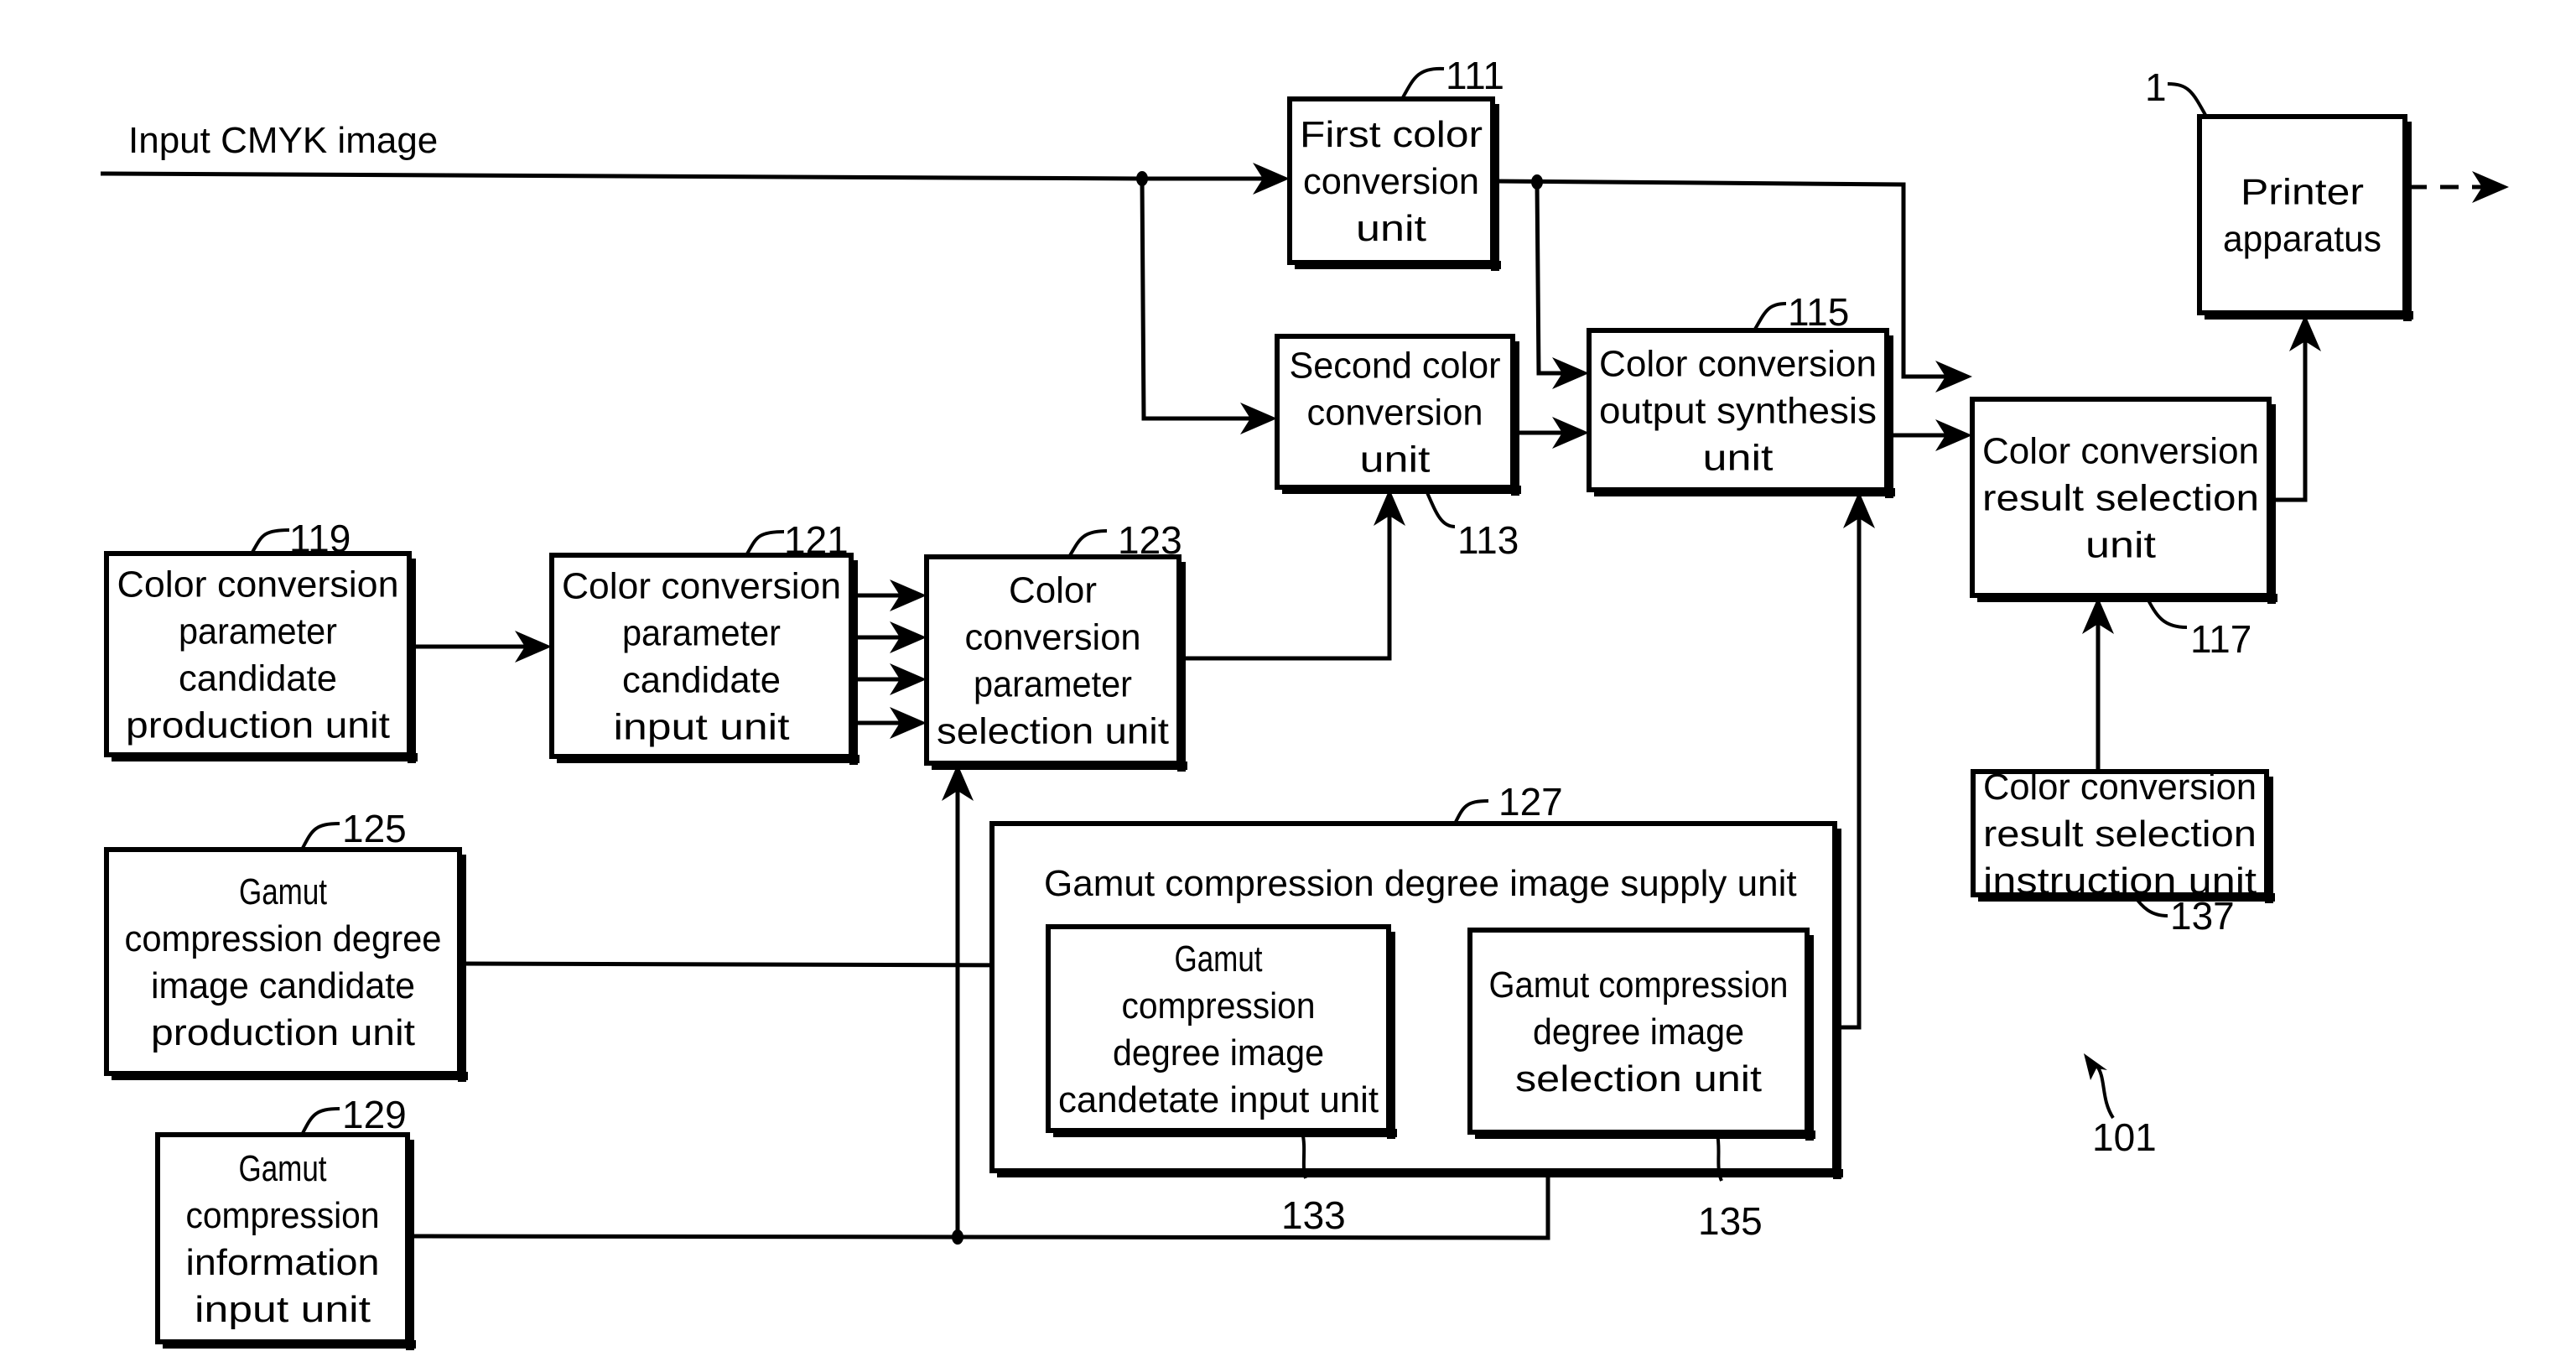 The width and height of the screenshot is (2576, 1367). What do you see at coordinates (320, 539) in the screenshot?
I see `ref-119: 119` at bounding box center [320, 539].